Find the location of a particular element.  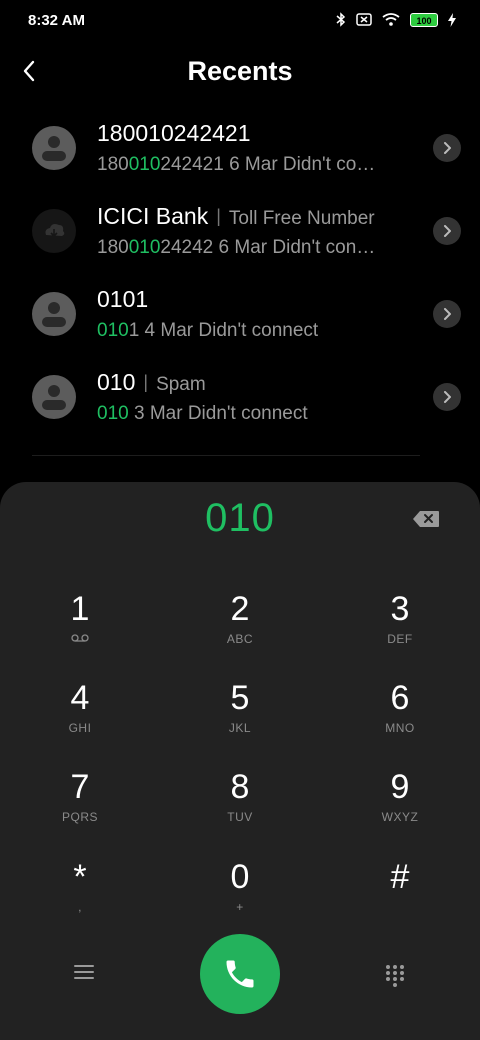

no-sim-icon is located at coordinates (364, 19).